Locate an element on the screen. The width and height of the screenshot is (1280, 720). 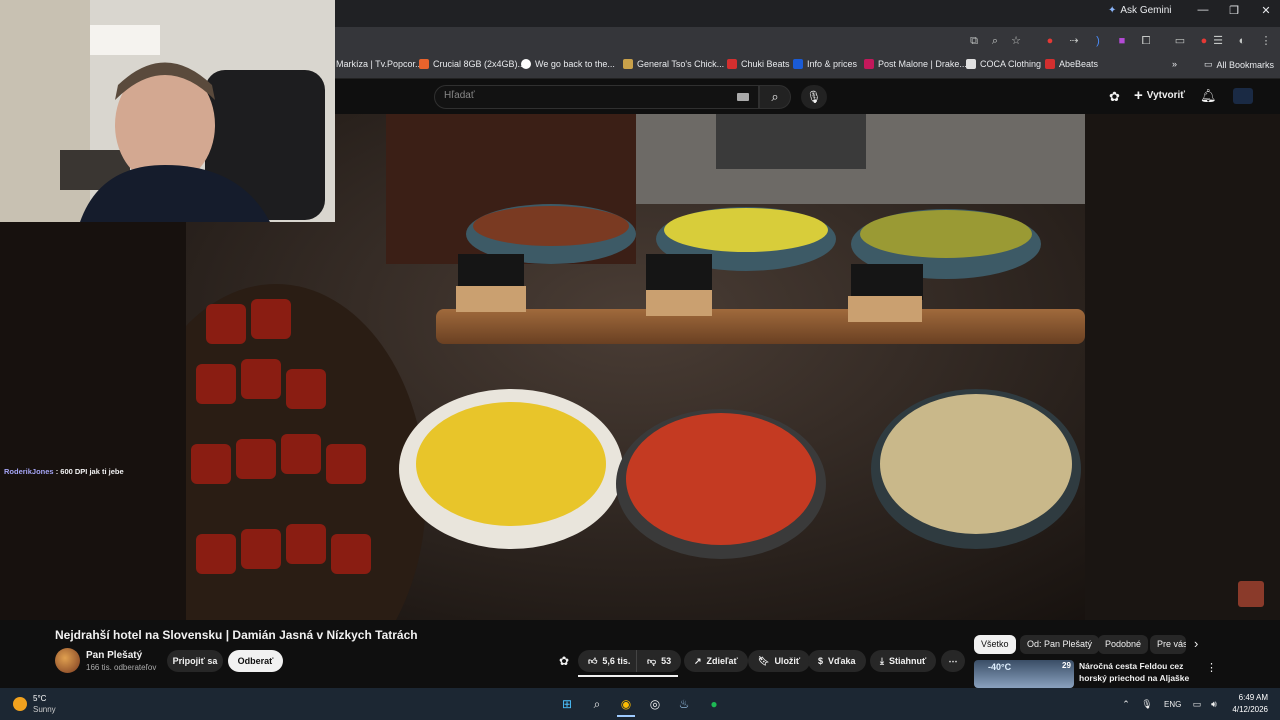
dislike-count: 53 is located at coordinates (666, 661).